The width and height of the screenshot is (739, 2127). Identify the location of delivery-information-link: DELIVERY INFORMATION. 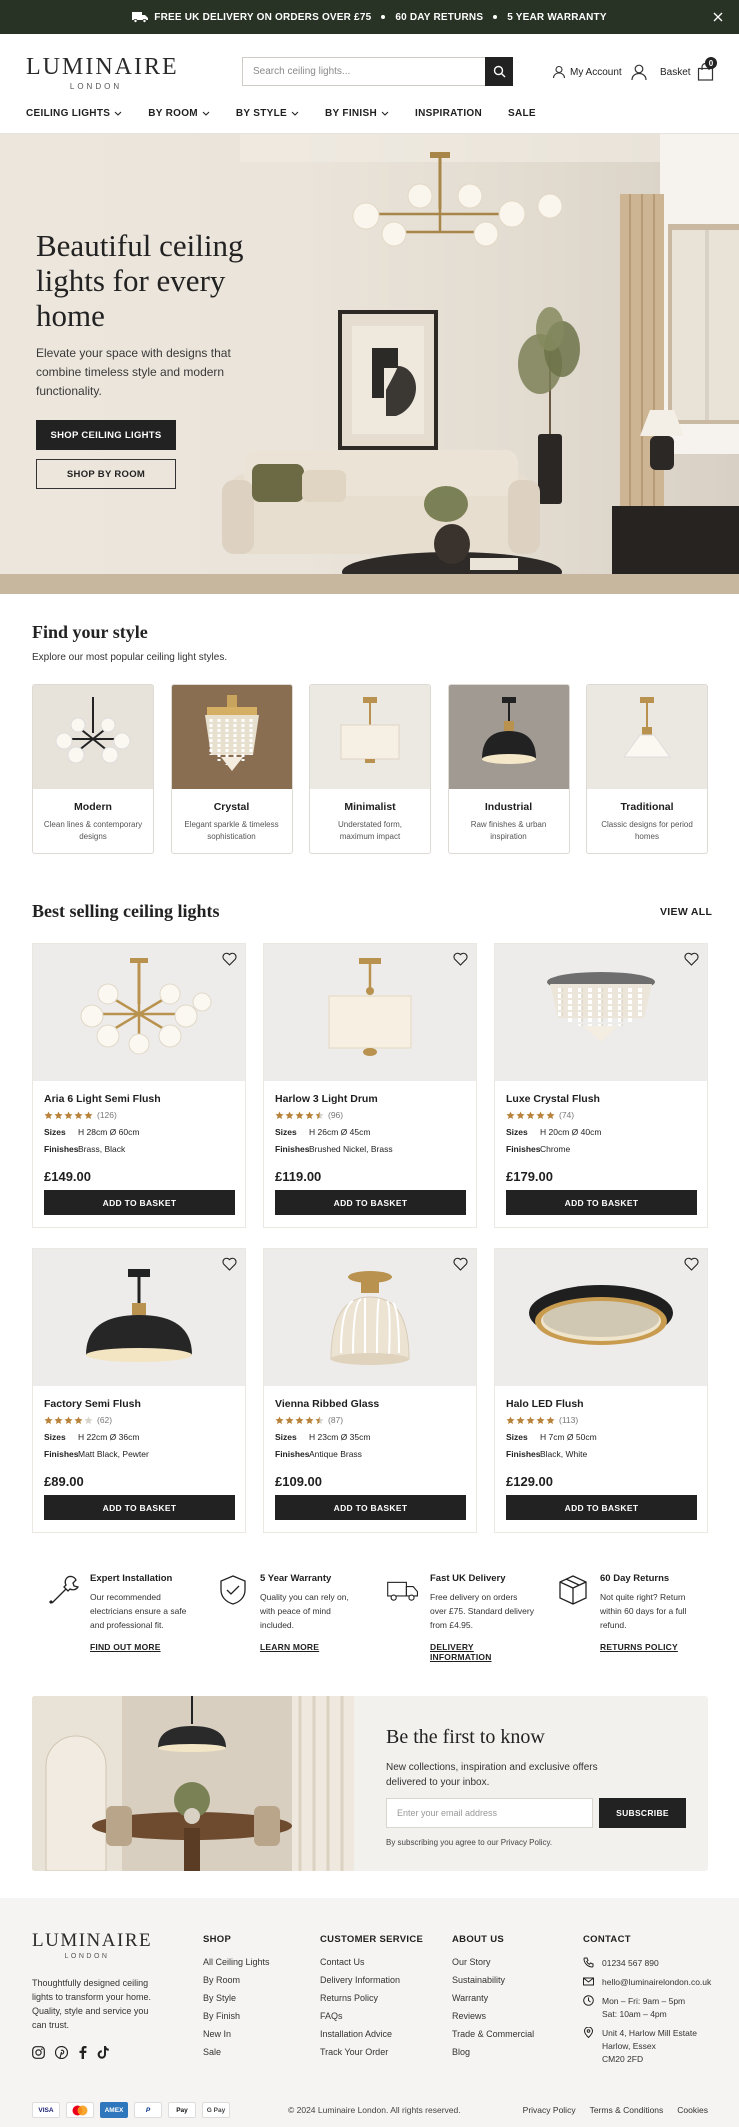
(483, 1652).